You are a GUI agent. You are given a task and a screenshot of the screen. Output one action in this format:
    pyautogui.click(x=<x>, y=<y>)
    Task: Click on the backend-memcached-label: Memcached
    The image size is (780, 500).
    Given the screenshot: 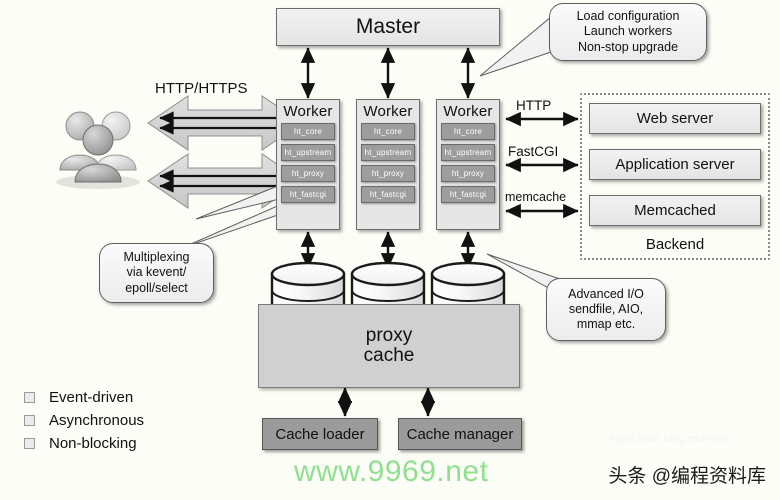 What is the action you would take?
    pyautogui.click(x=675, y=210)
    